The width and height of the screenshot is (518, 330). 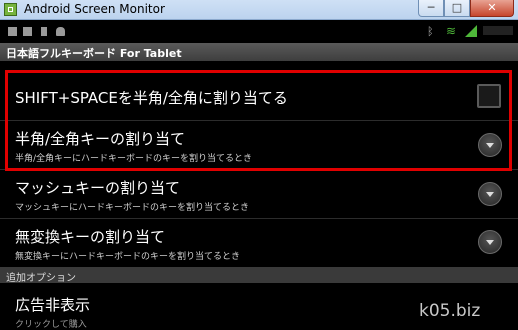 What do you see at coordinates (10, 9) in the screenshot?
I see `app-icon` at bounding box center [10, 9].